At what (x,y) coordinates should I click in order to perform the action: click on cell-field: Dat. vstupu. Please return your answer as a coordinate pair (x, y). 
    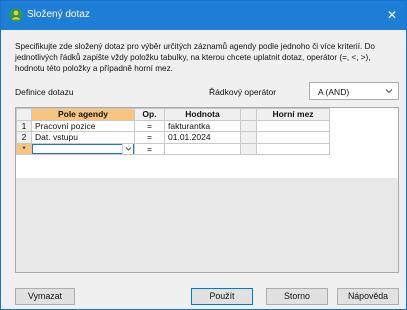
    Looking at the image, I should click on (83, 137).